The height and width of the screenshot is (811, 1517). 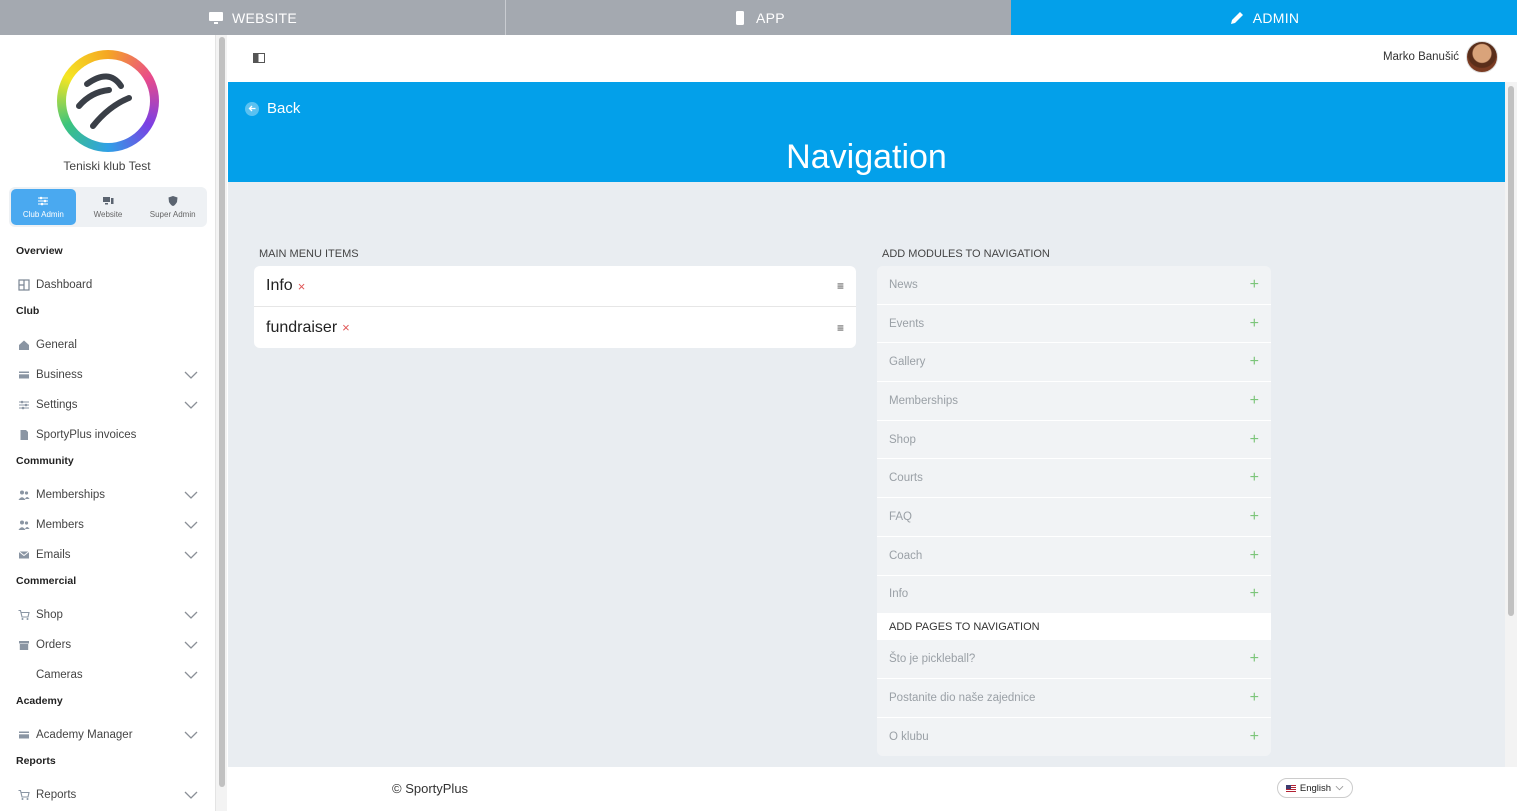 What do you see at coordinates (253, 17) in the screenshot?
I see `tab-website: WEBSITE` at bounding box center [253, 17].